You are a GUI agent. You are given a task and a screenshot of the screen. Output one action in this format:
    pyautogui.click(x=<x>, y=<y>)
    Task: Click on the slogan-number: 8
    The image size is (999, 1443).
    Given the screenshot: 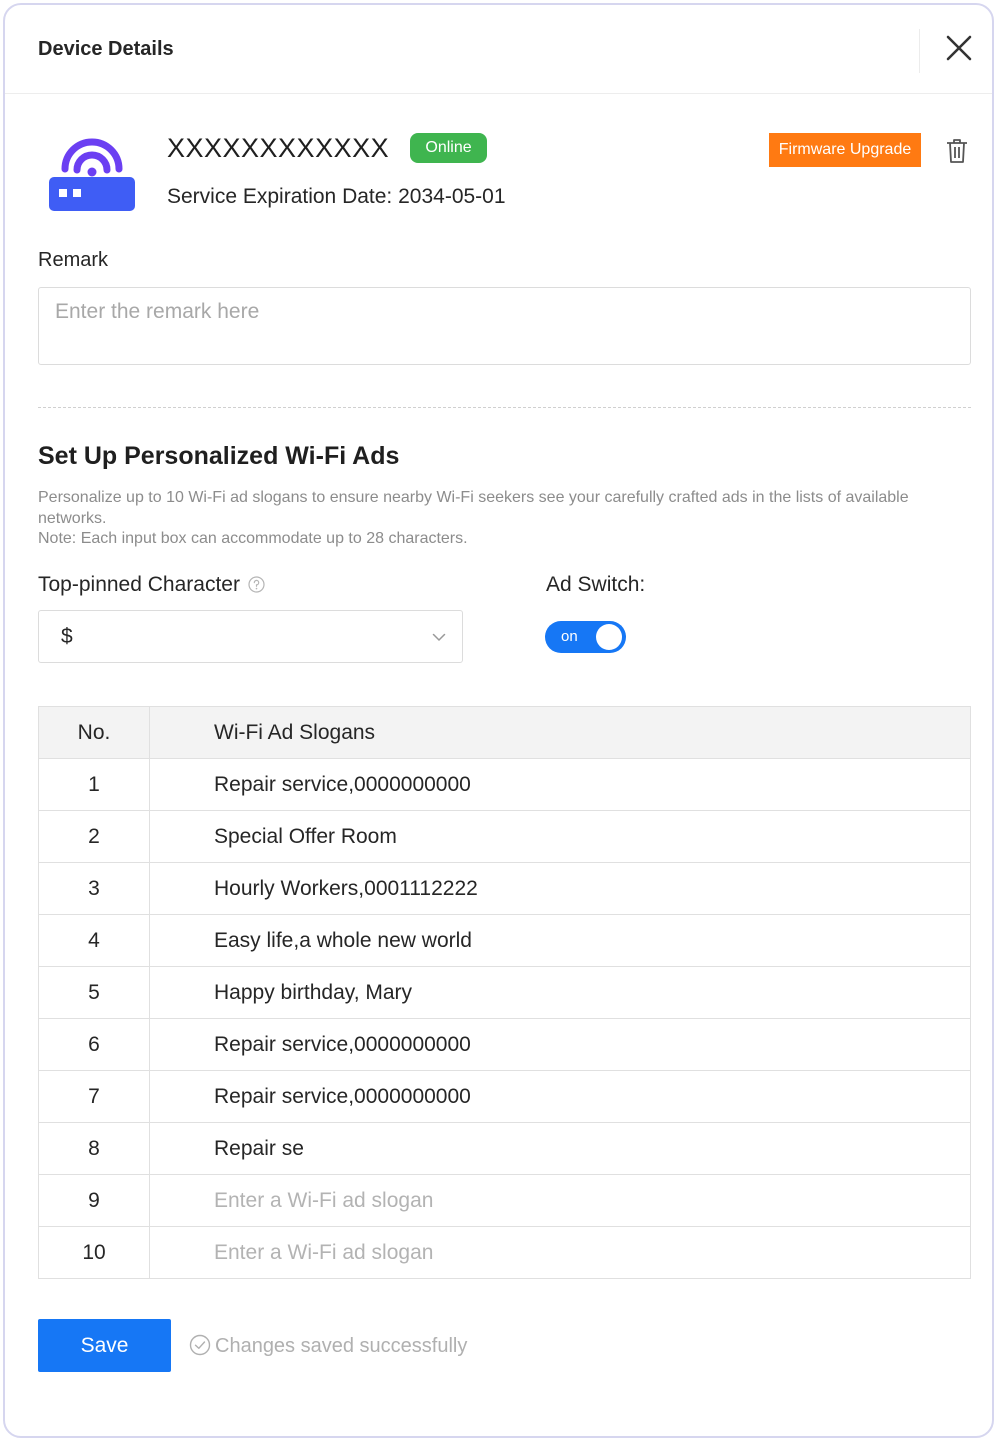 What is the action you would take?
    pyautogui.click(x=94, y=1148)
    